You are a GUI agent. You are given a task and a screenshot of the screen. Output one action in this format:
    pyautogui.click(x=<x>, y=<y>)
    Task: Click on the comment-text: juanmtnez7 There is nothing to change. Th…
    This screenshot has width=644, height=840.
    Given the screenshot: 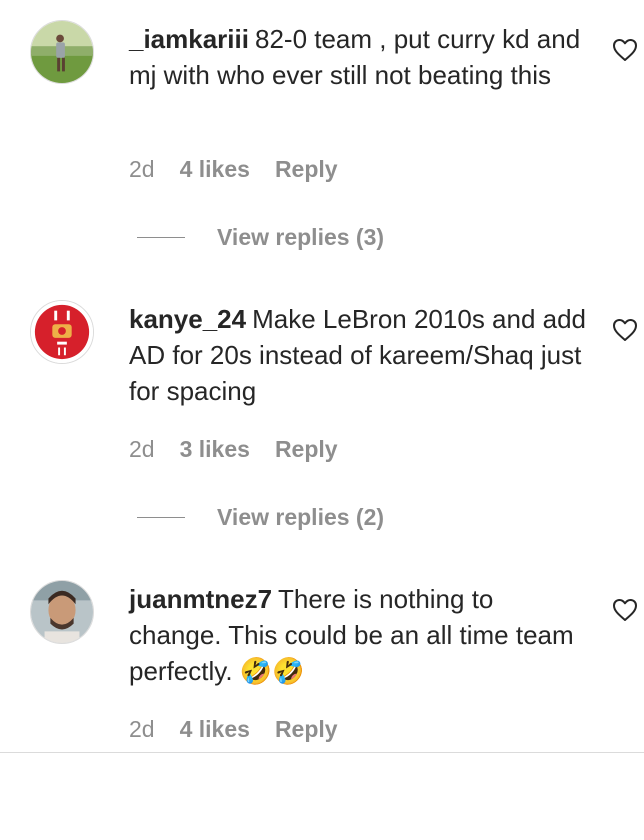 What is the action you would take?
    pyautogui.click(x=359, y=635)
    